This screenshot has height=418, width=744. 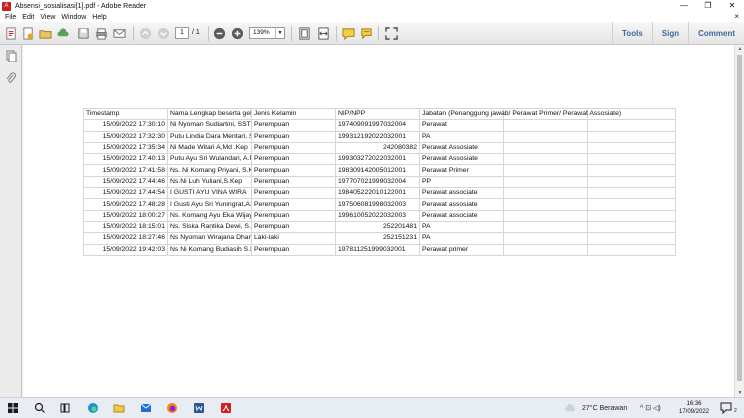 What do you see at coordinates (209, 170) in the screenshot?
I see `table-cell: Ns. Ni Komang Priyani, S.Kep` at bounding box center [209, 170].